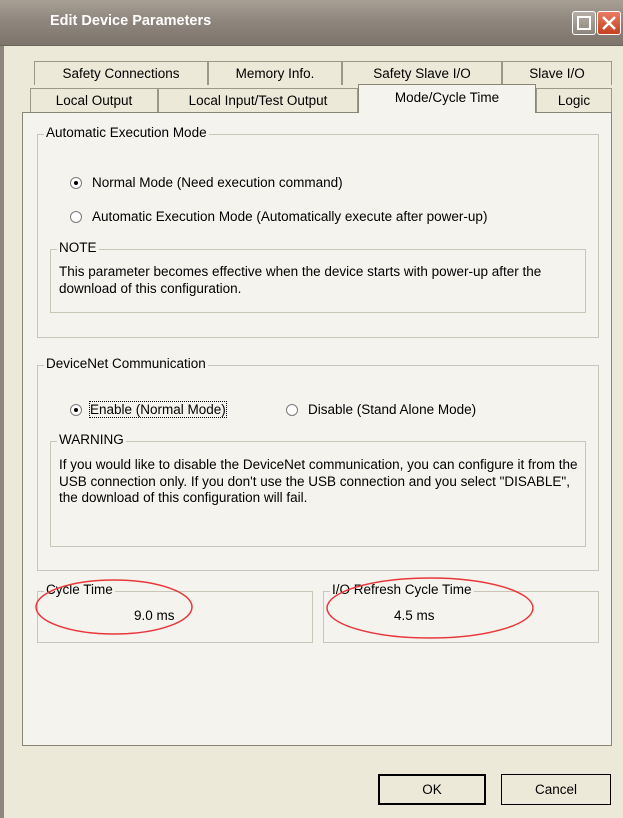 The image size is (623, 818). I want to click on cancel-button: Cancel, so click(556, 789).